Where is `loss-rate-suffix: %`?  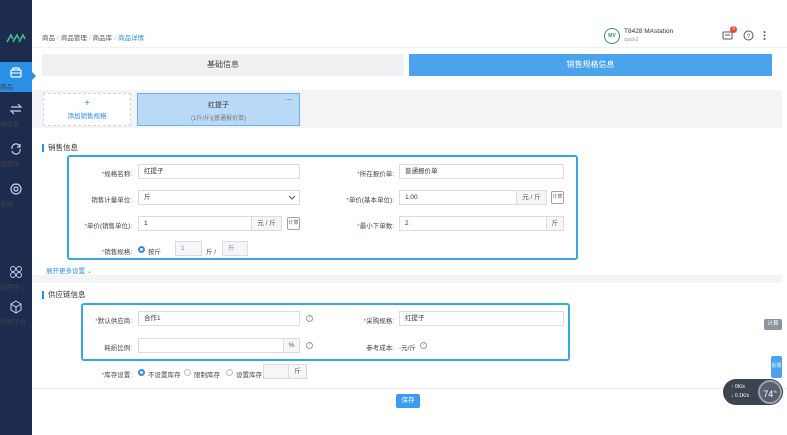 loss-rate-suffix: % is located at coordinates (292, 345).